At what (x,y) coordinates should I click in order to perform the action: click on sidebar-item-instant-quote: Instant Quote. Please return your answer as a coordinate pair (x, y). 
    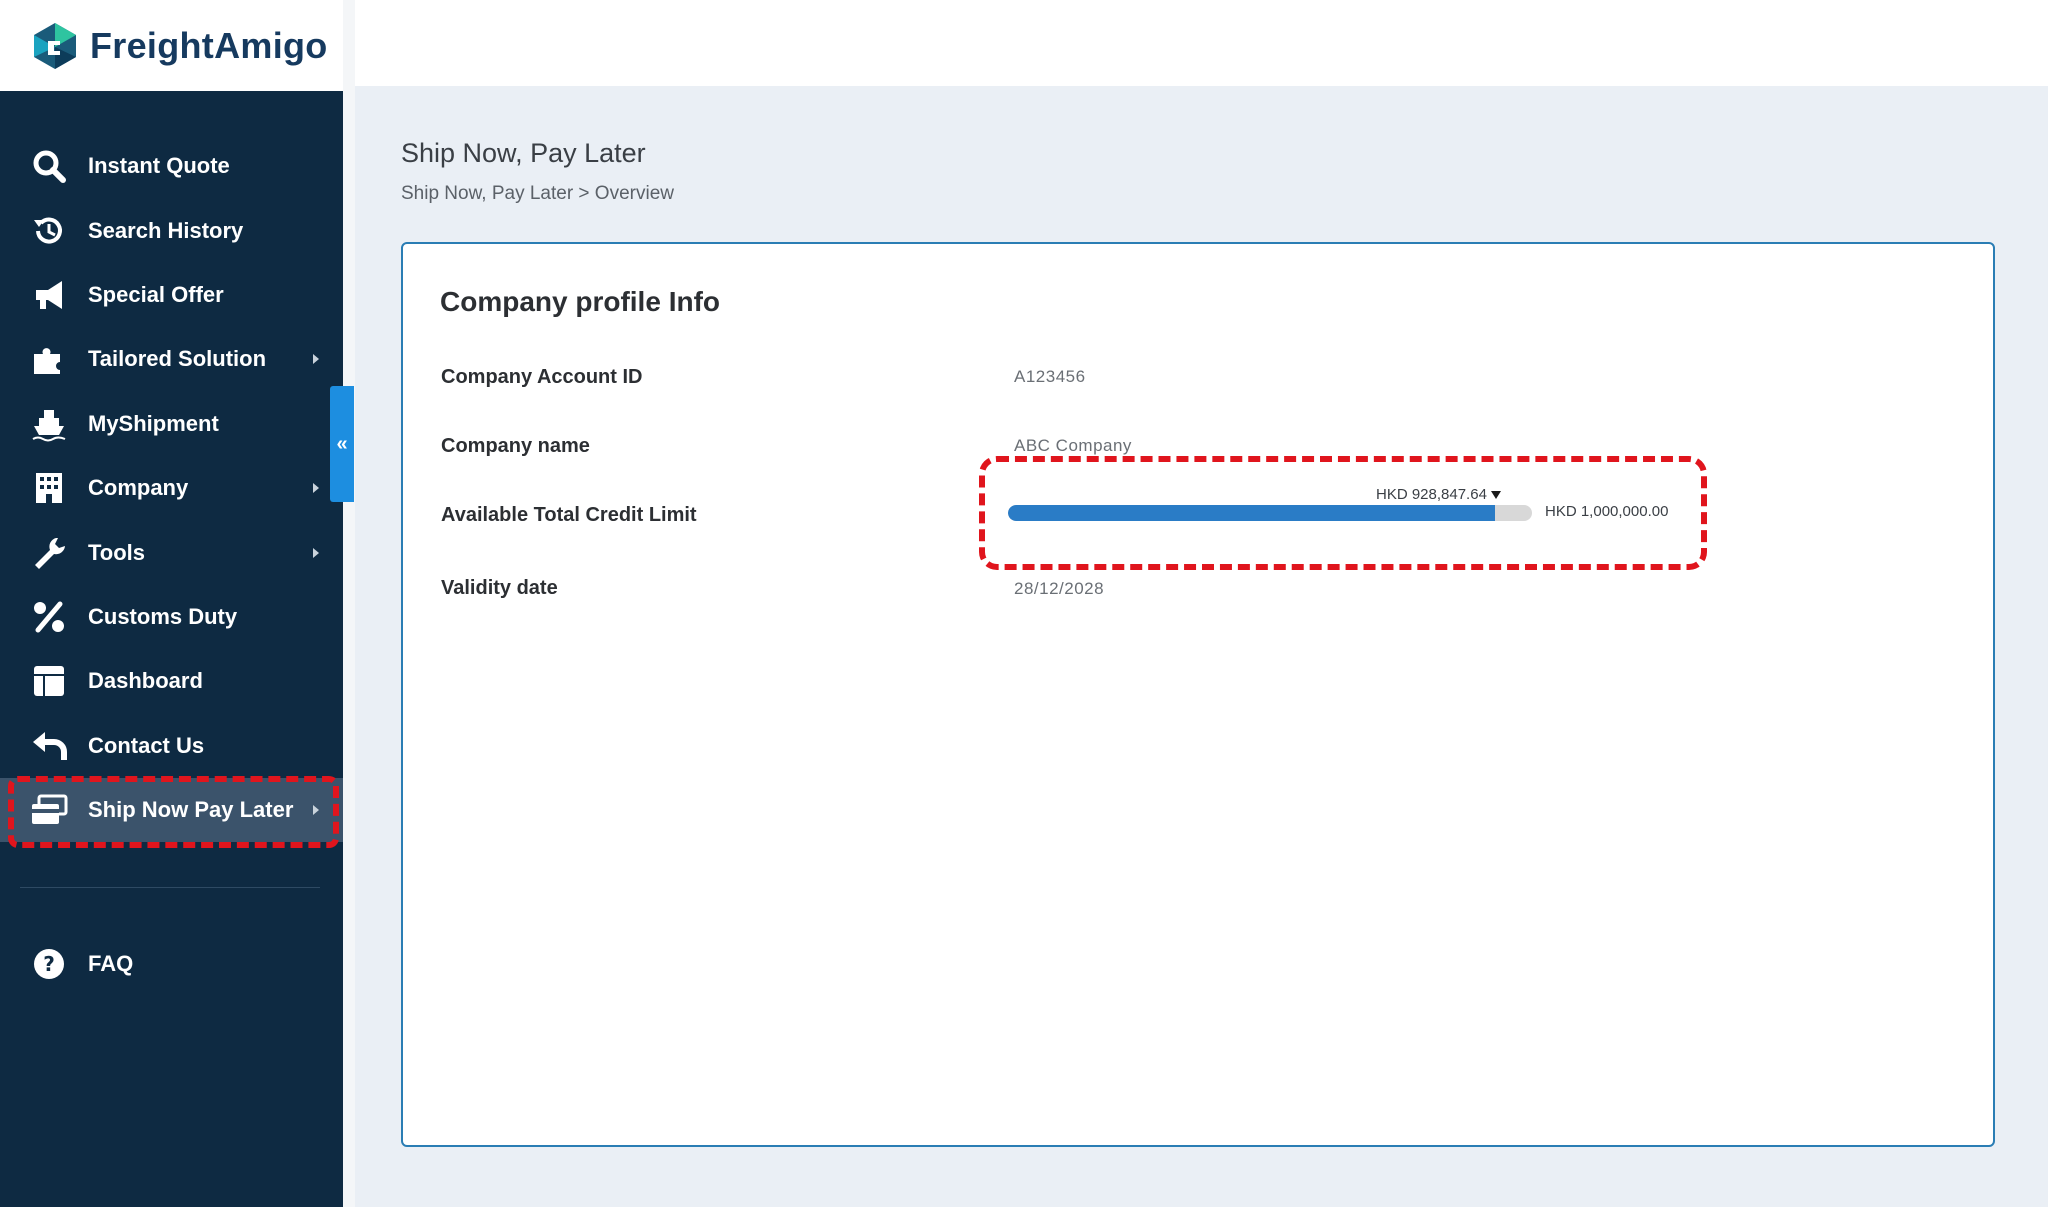
    Looking at the image, I should click on (171, 166).